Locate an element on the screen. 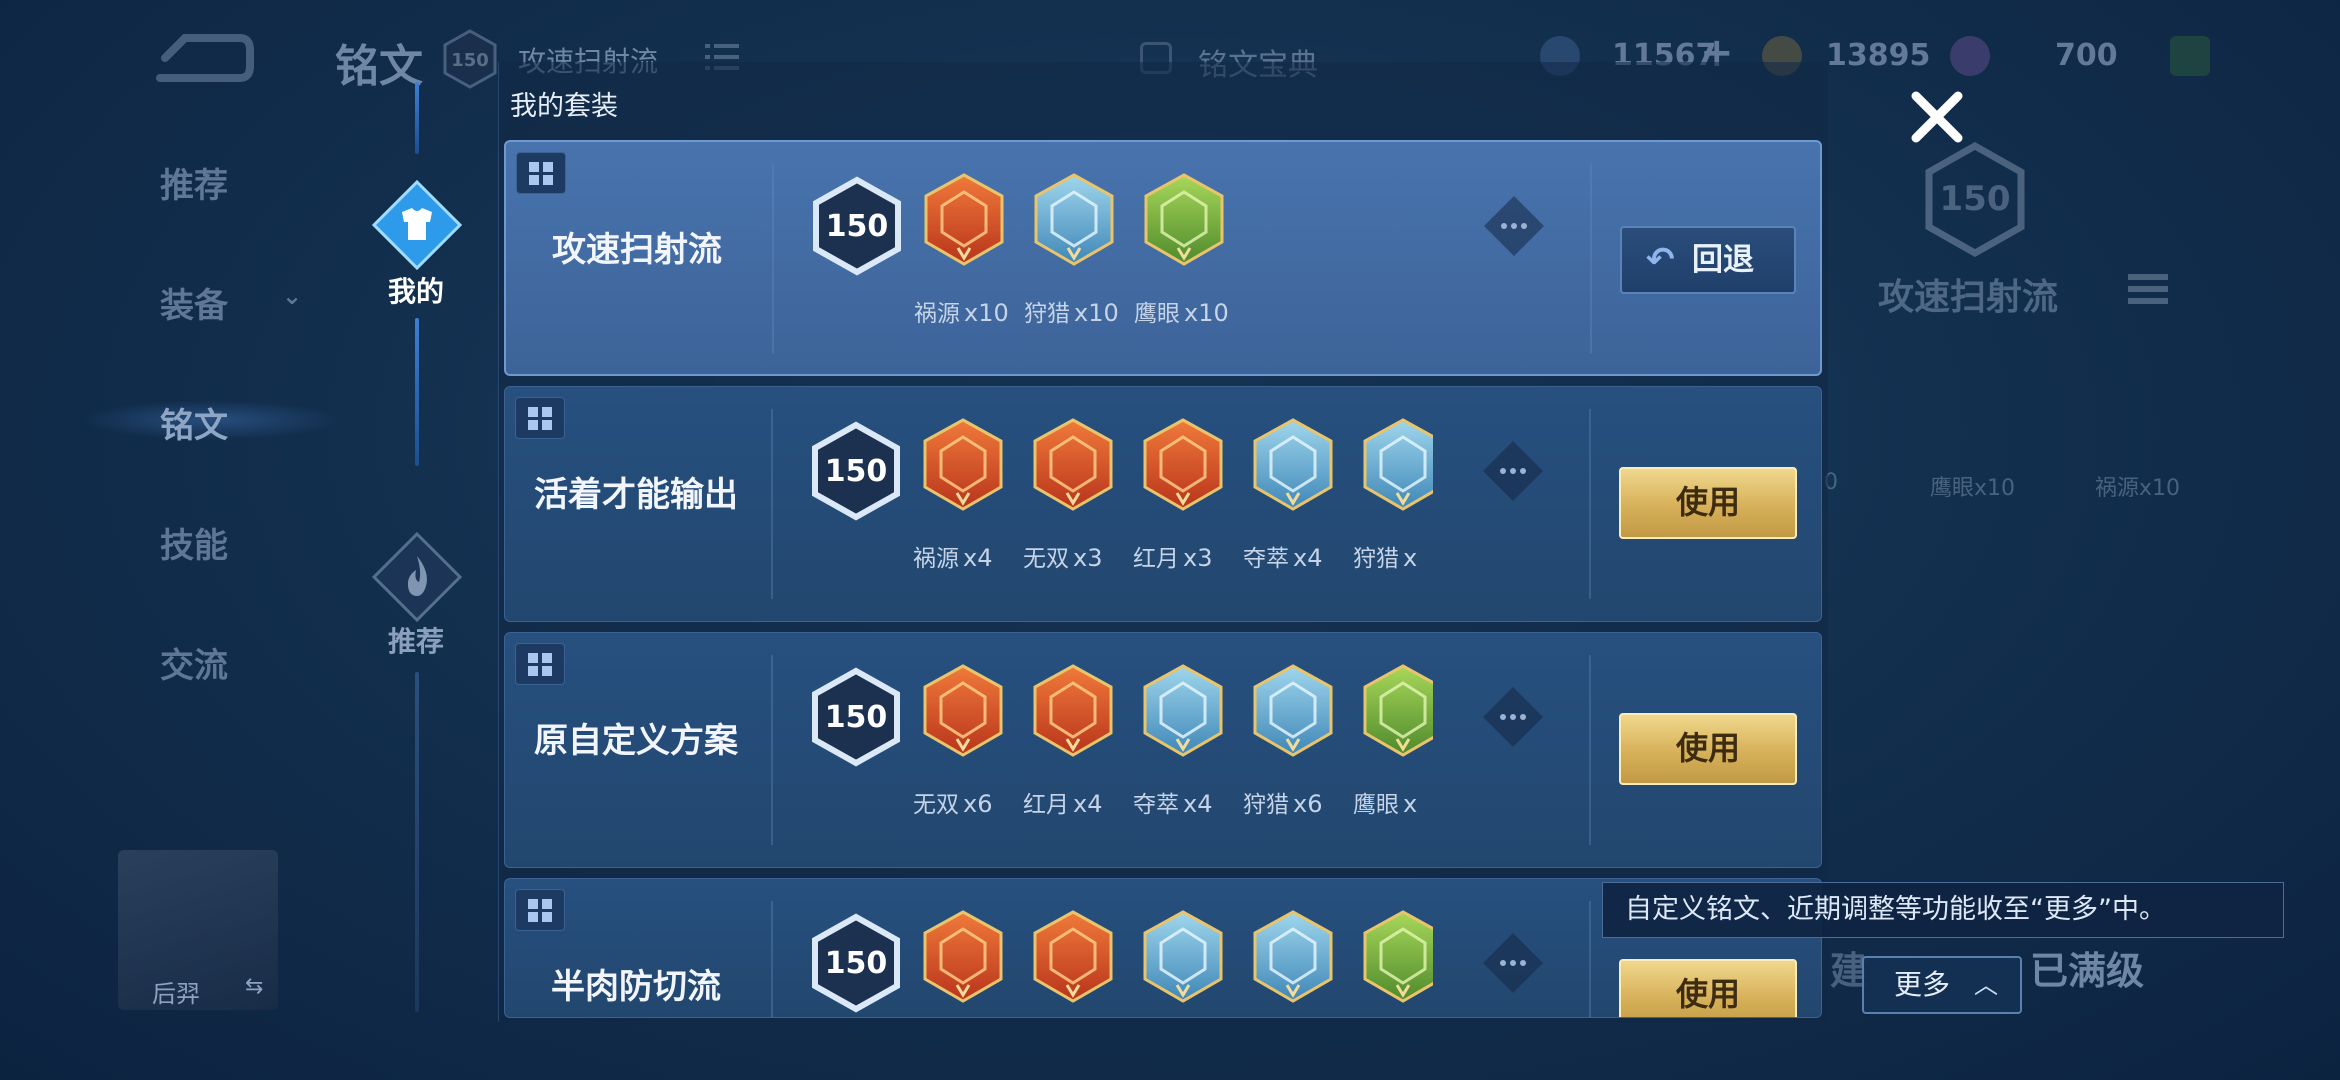  armor-icon is located at coordinates (417, 225).